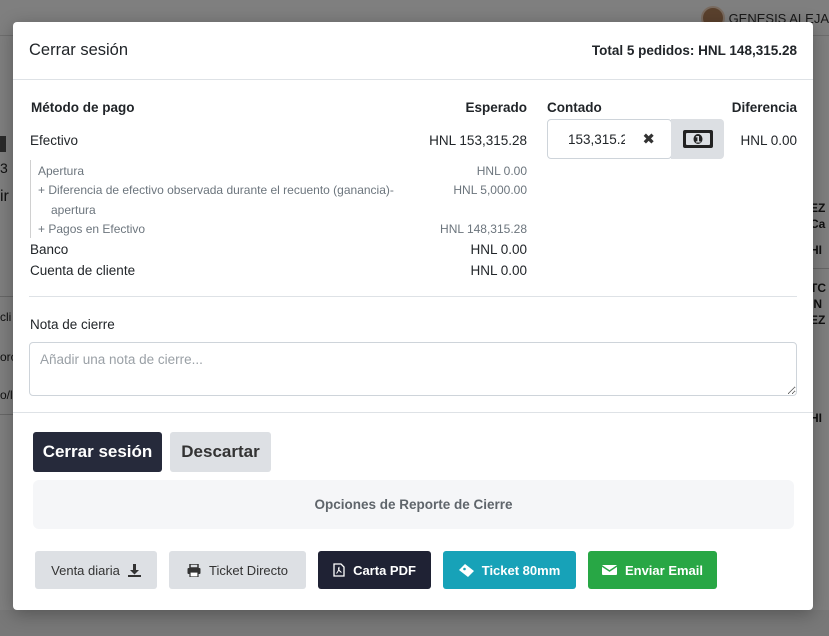  I want to click on header-payment-method: Método de pago, so click(83, 107).